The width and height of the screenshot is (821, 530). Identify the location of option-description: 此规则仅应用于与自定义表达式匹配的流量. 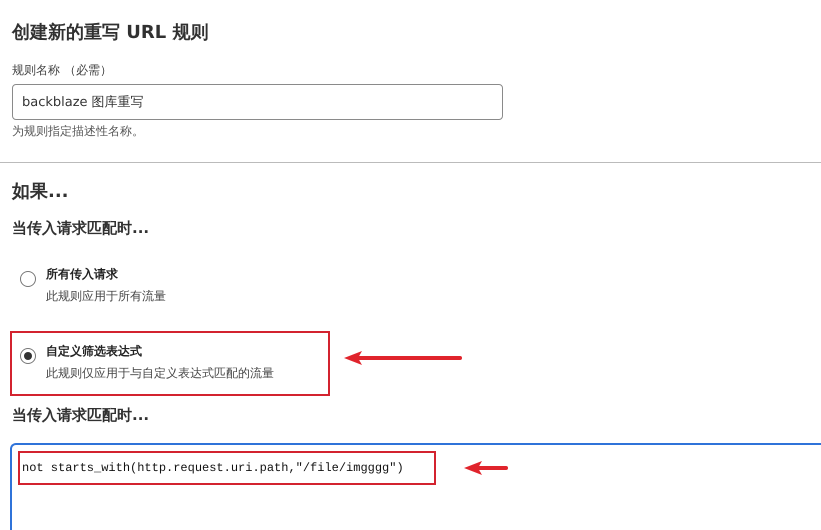
(160, 373).